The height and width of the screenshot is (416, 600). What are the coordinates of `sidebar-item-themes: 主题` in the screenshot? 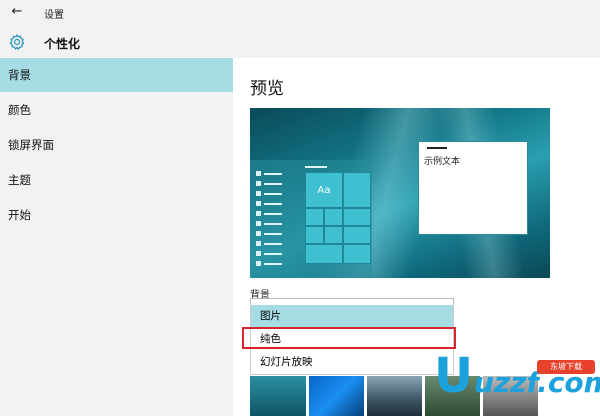 It's located at (116, 180).